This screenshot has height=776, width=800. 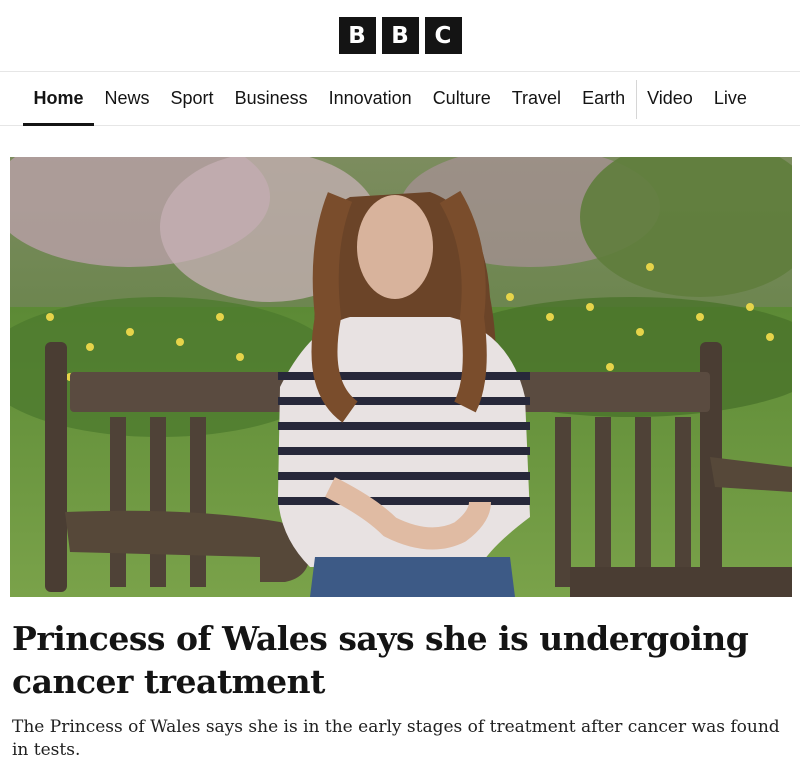 I want to click on nav-item-earth: Earth, so click(x=604, y=98).